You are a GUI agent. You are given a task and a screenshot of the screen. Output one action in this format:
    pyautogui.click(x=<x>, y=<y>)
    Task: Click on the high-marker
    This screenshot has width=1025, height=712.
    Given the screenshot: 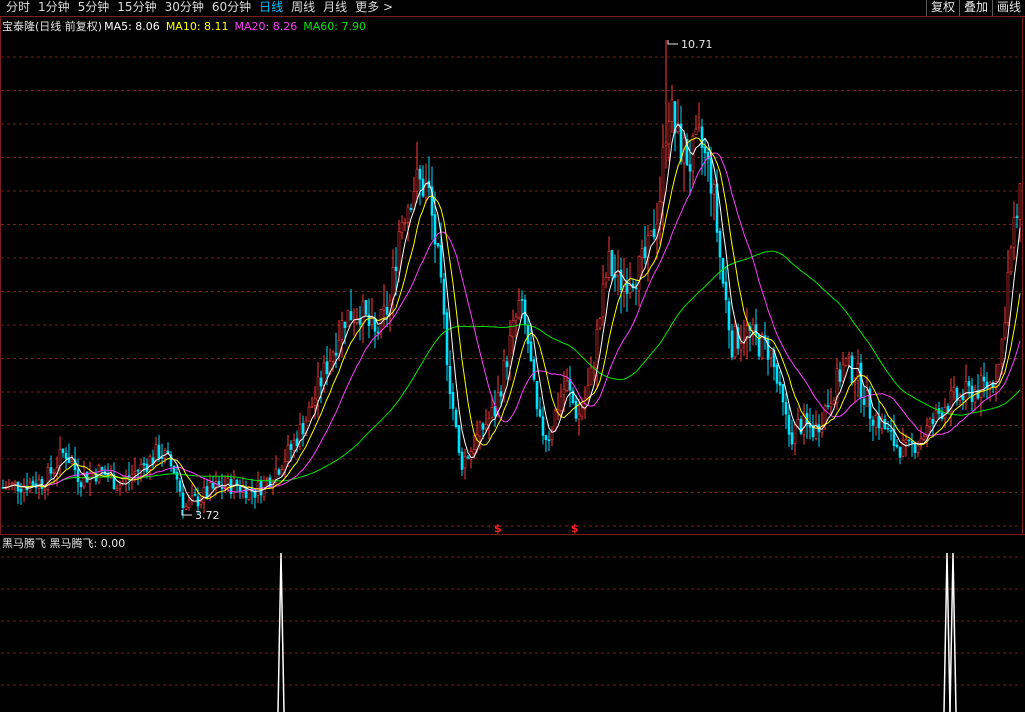 What is the action you would take?
    pyautogui.click(x=672, y=42)
    